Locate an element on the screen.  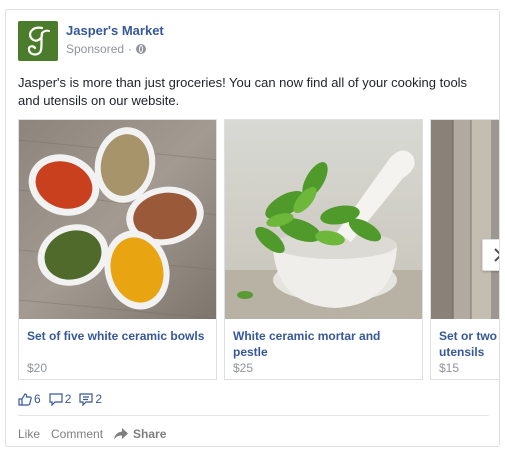
jaspers-logo-icon is located at coordinates (38, 41).